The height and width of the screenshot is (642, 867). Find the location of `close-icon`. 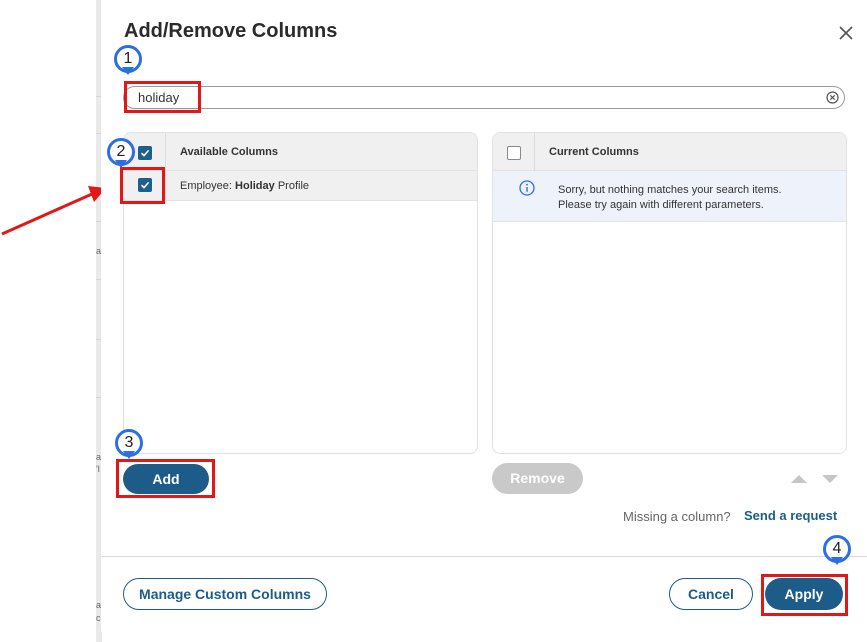

close-icon is located at coordinates (846, 33).